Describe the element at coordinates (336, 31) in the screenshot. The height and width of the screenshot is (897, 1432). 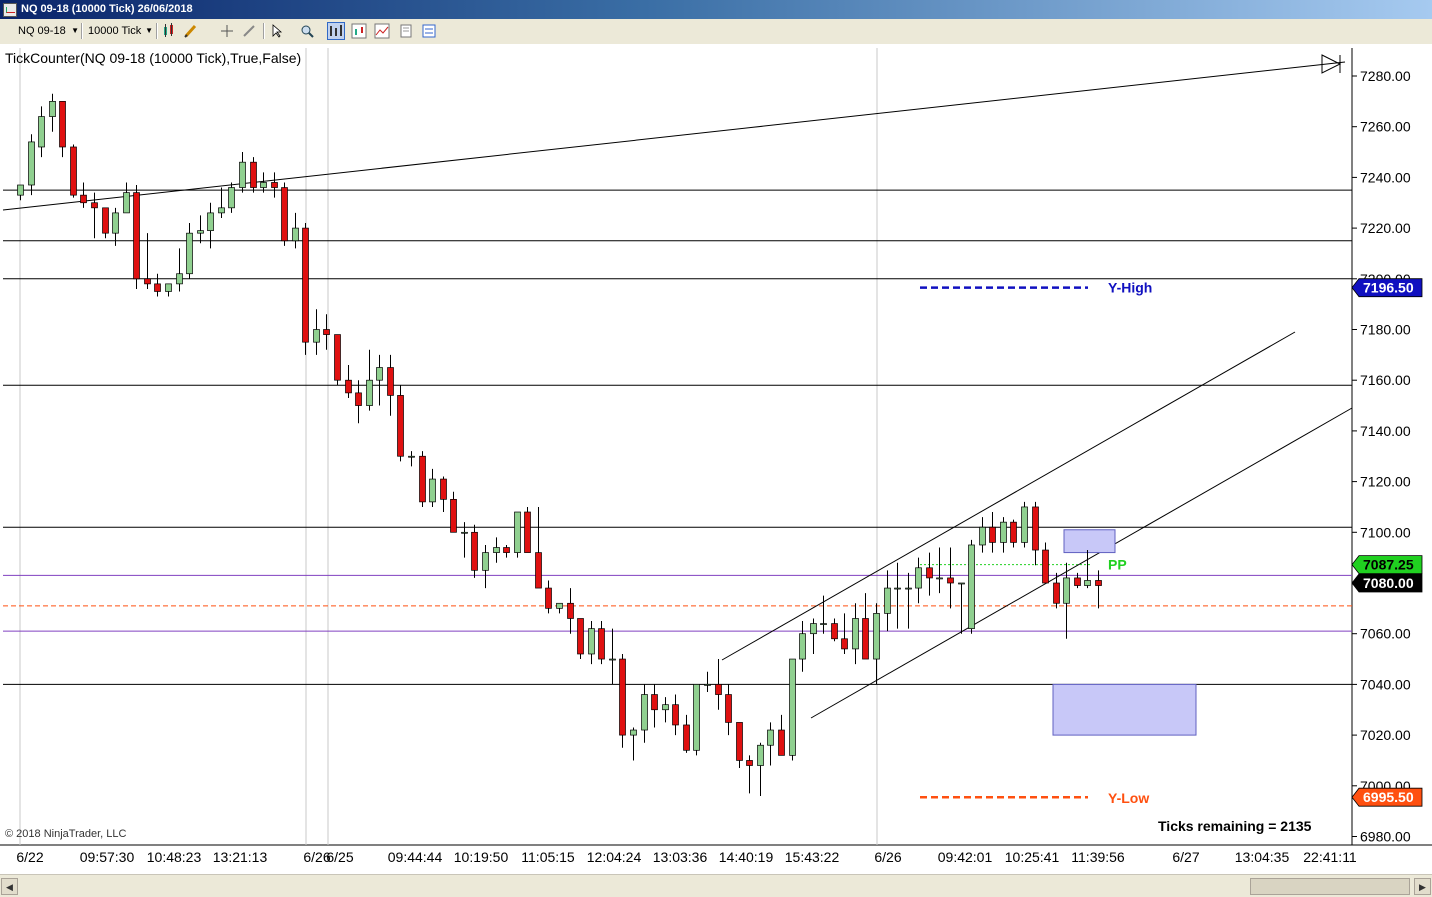
I see `bar-spacing-button` at that location.